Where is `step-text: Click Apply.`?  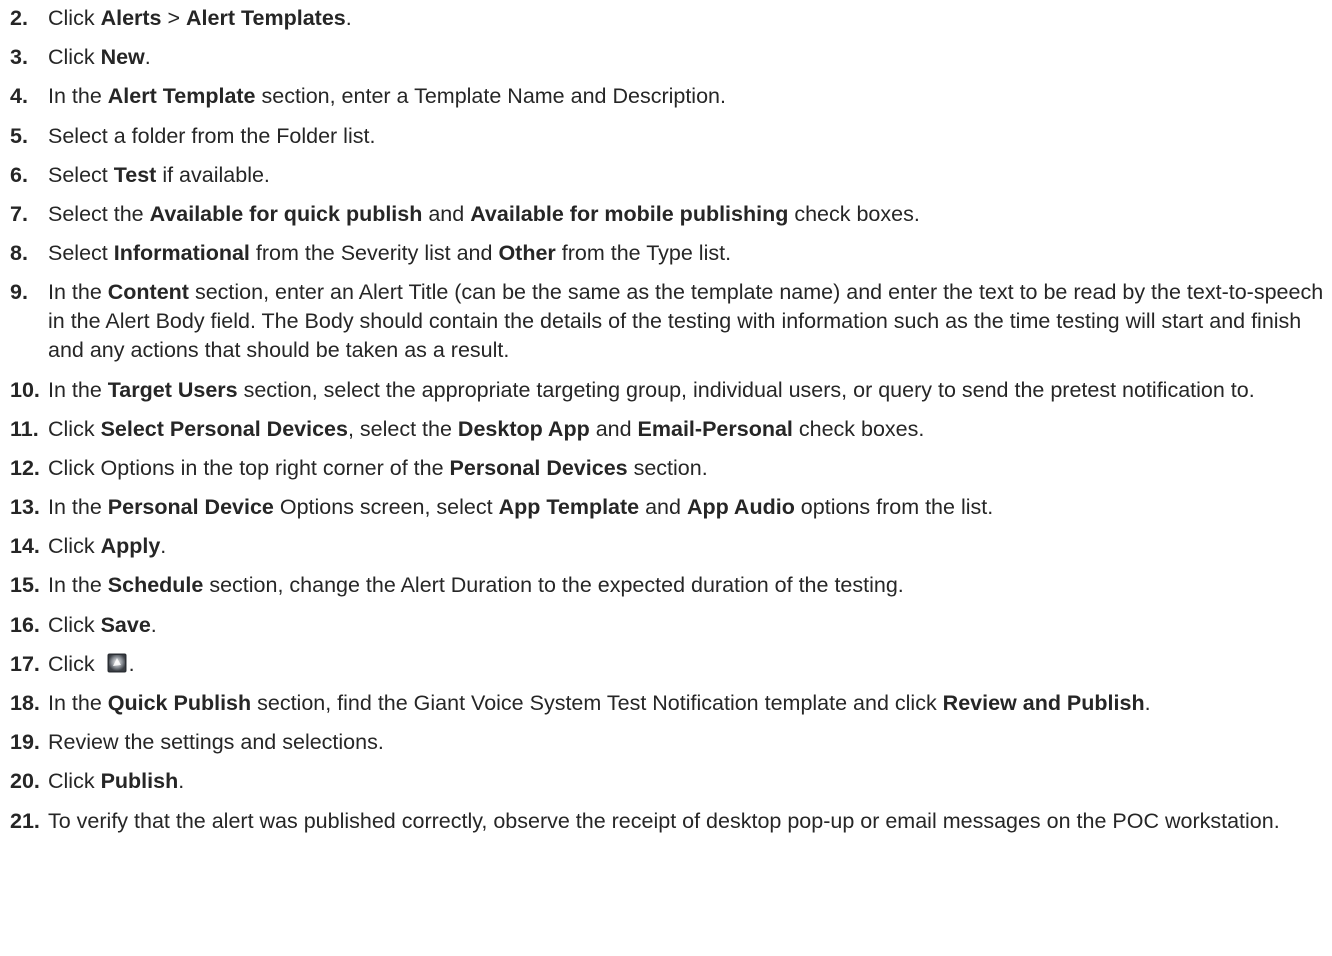 step-text: Click Apply. is located at coordinates (107, 546).